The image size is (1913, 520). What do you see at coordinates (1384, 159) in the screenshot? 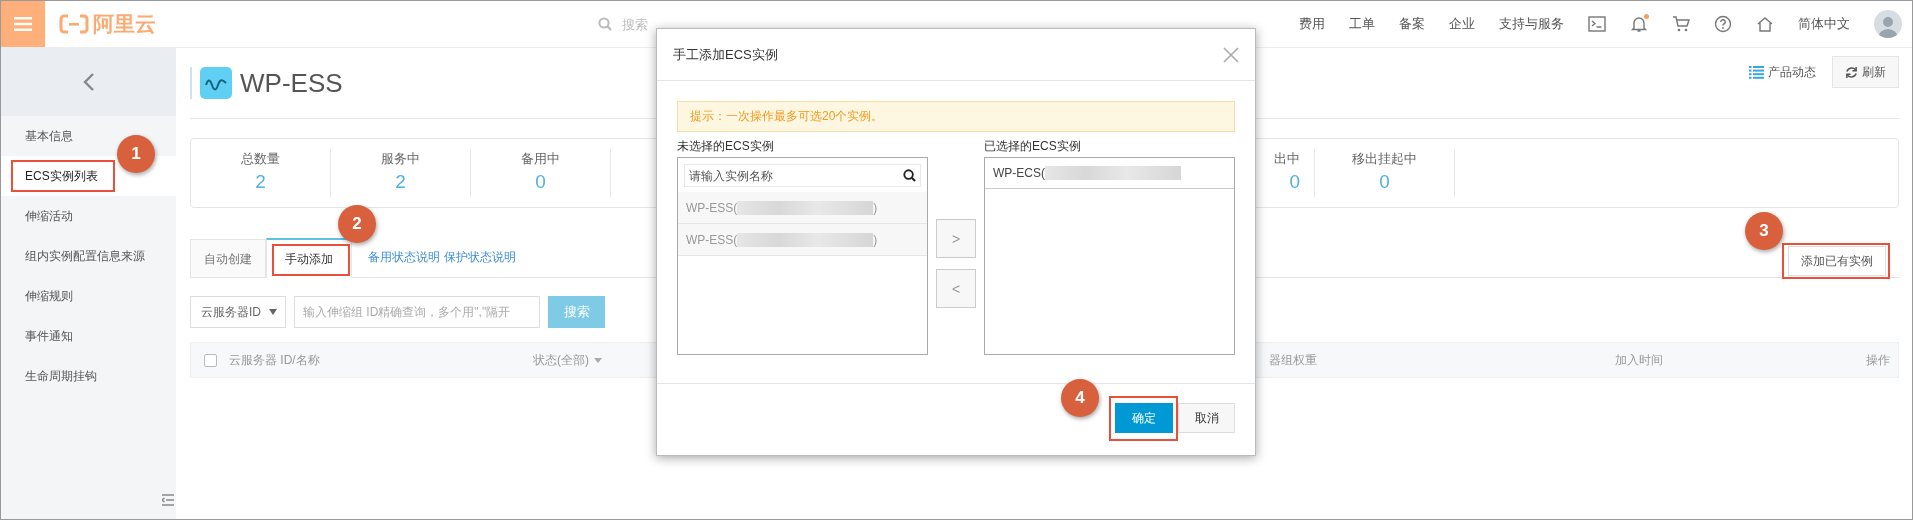
I see `stat-label: 移出挂起中` at bounding box center [1384, 159].